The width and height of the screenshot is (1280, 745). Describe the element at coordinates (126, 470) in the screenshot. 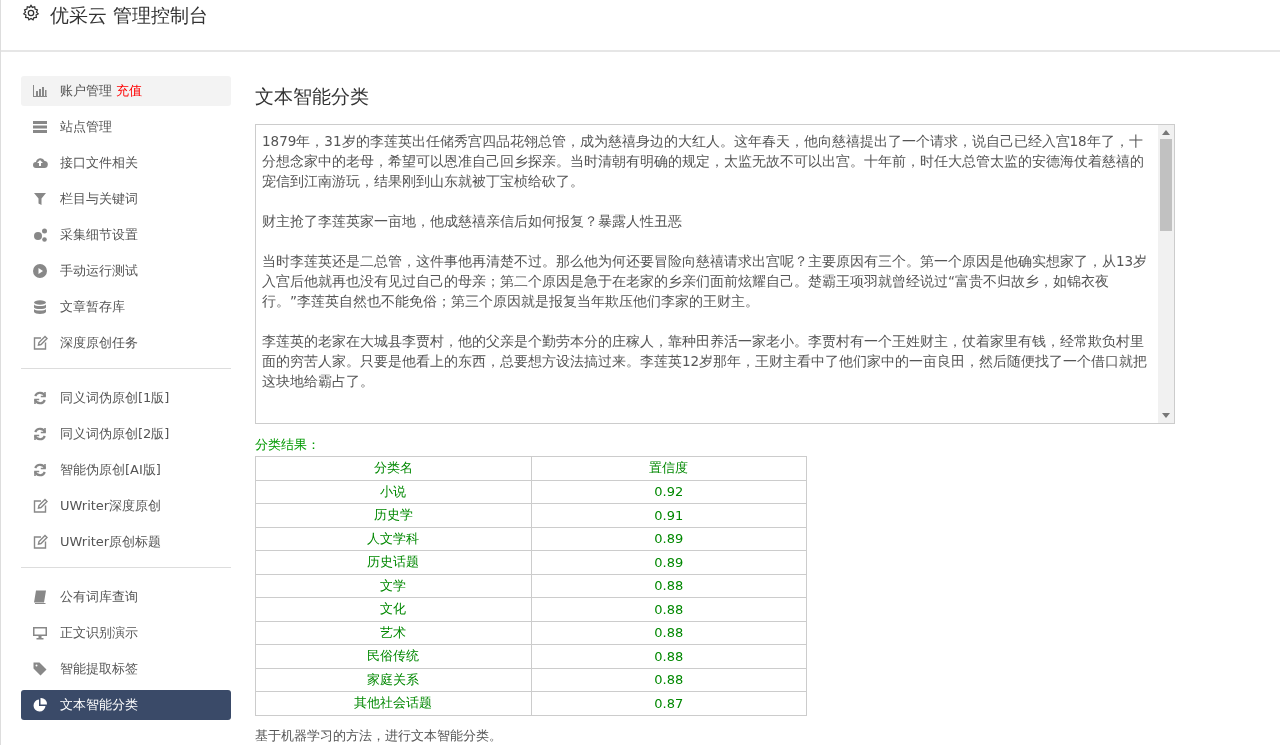

I see `sidebar-item: 智能伪原创[AI版]` at that location.